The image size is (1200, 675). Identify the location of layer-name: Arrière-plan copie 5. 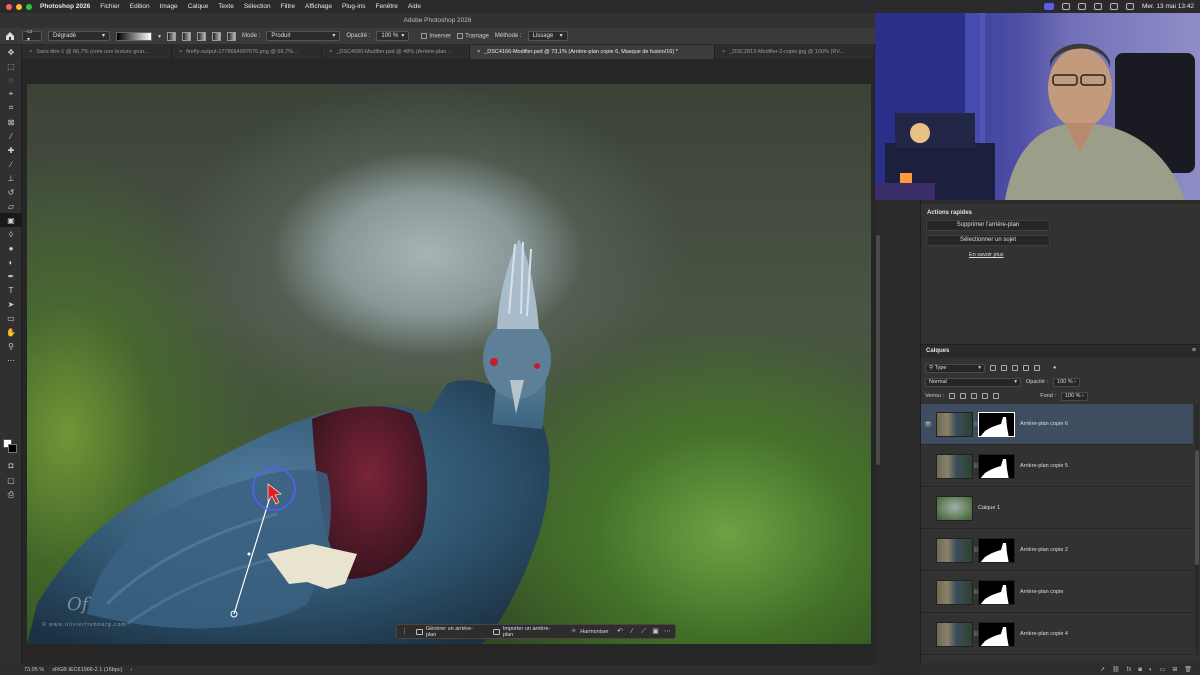
(1044, 466).